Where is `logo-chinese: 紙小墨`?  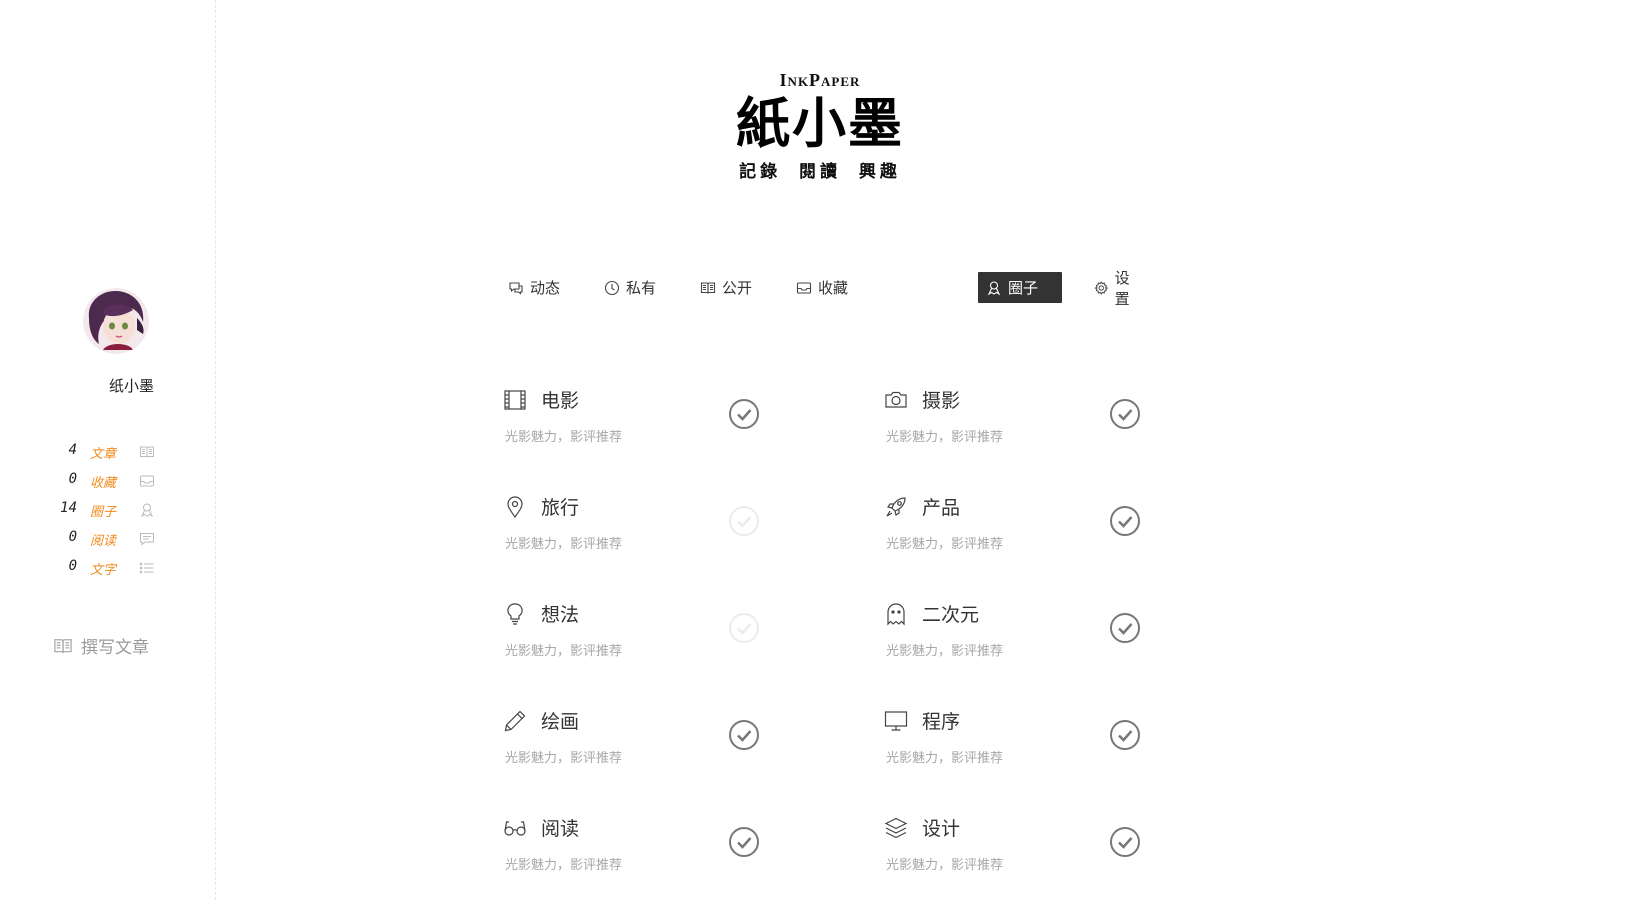 logo-chinese: 紙小墨 is located at coordinates (820, 123).